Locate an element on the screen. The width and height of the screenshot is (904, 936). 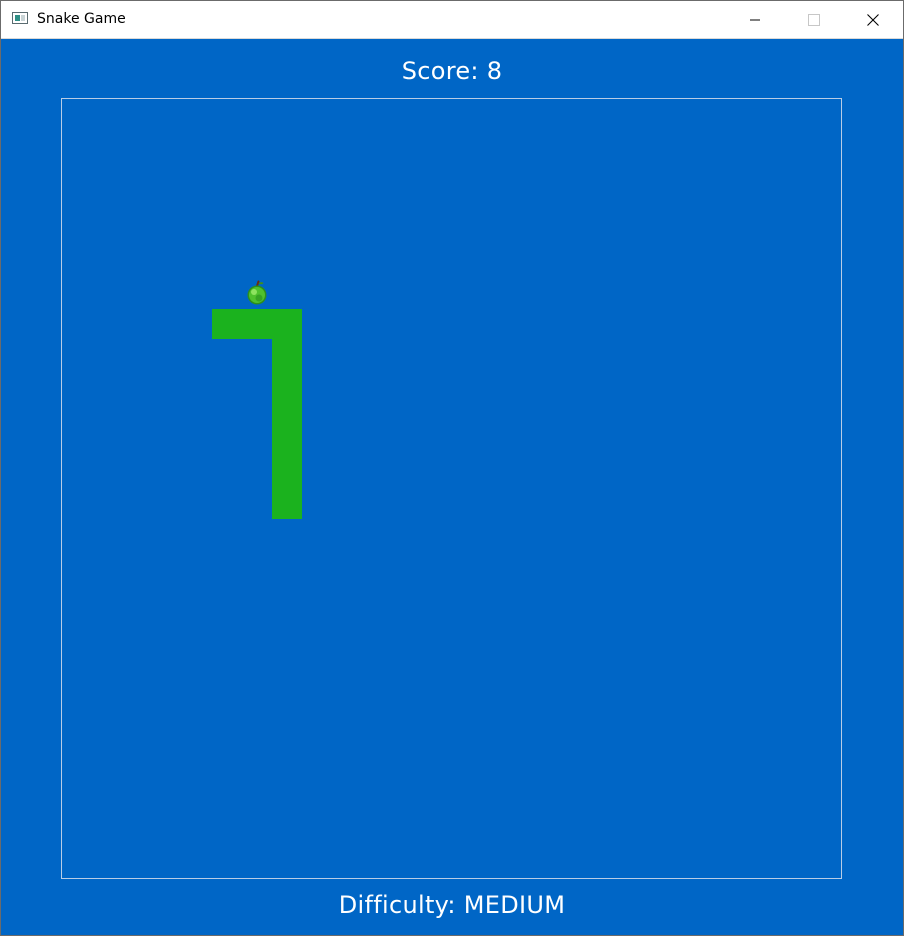
close-button is located at coordinates (873, 19).